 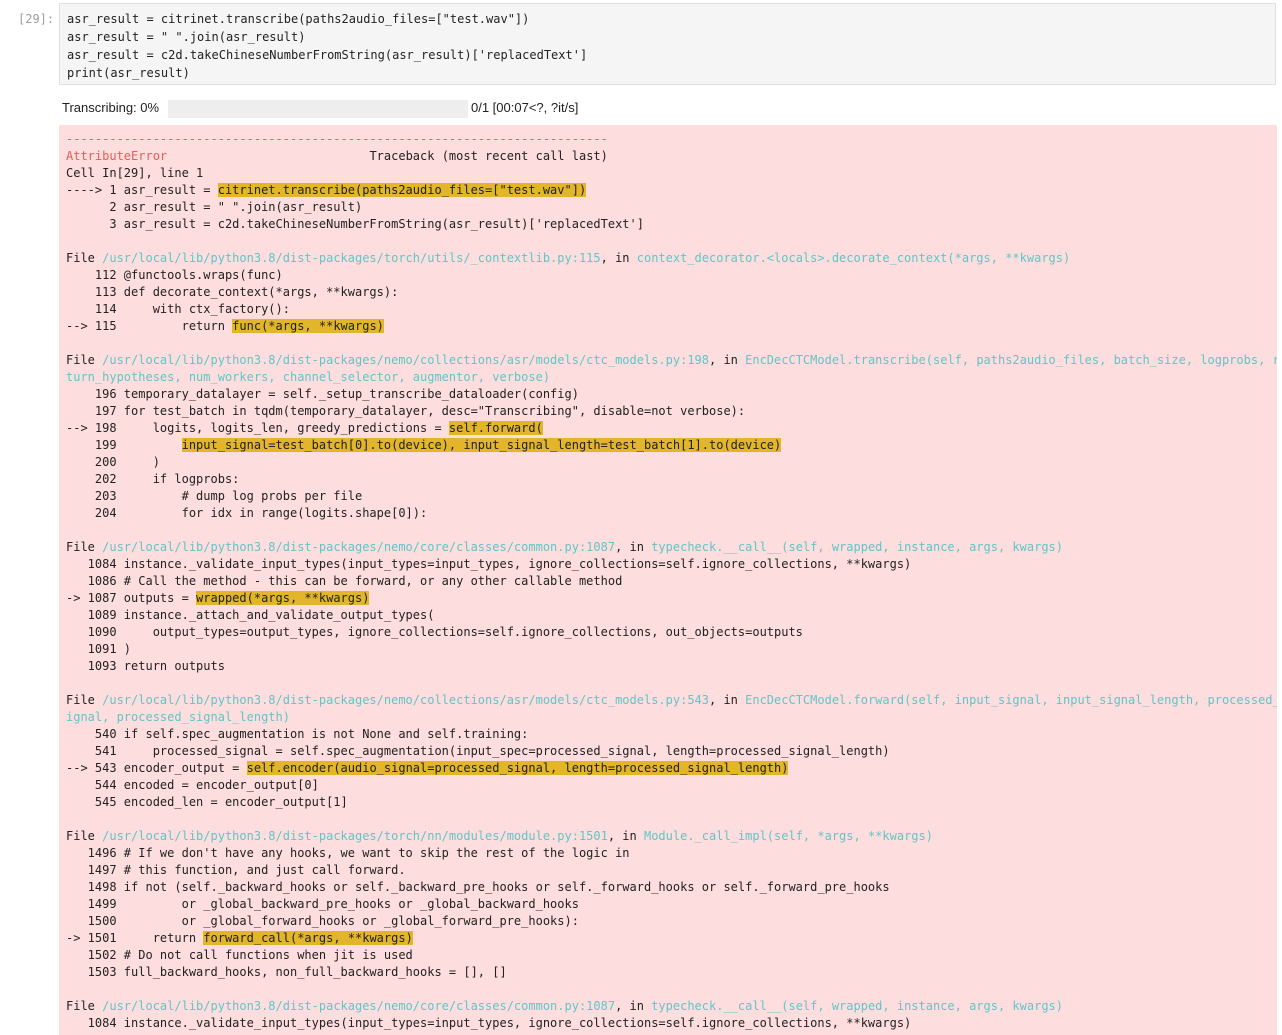 I want to click on traceback-code-line: 202 if logprobs:, so click(x=153, y=479).